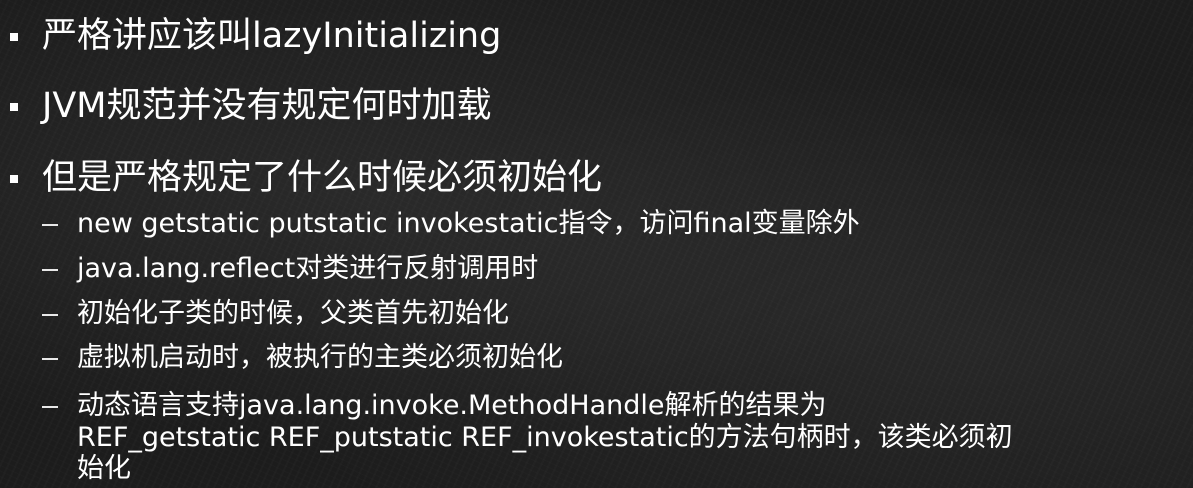 This screenshot has height=488, width=1193. What do you see at coordinates (293, 313) in the screenshot?
I see `sub-bullet-text: 初始化子类的时候，父类首先初始化` at bounding box center [293, 313].